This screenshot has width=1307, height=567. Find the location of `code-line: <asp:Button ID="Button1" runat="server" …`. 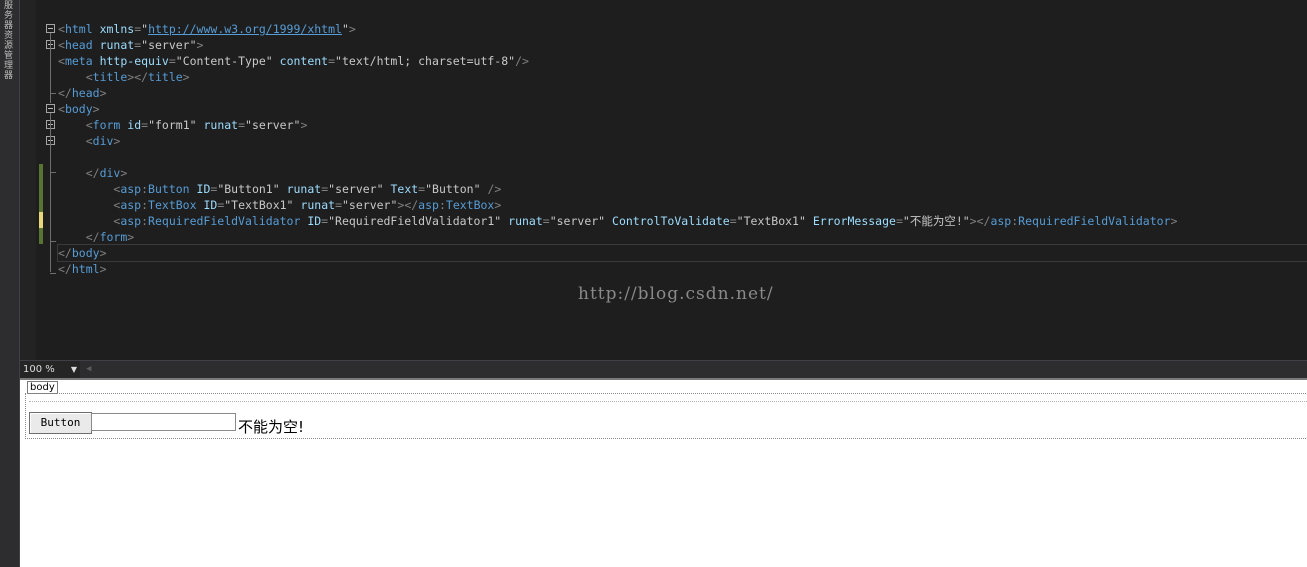

code-line: <asp:Button ID="Button1" runat="server" … is located at coordinates (682, 189).